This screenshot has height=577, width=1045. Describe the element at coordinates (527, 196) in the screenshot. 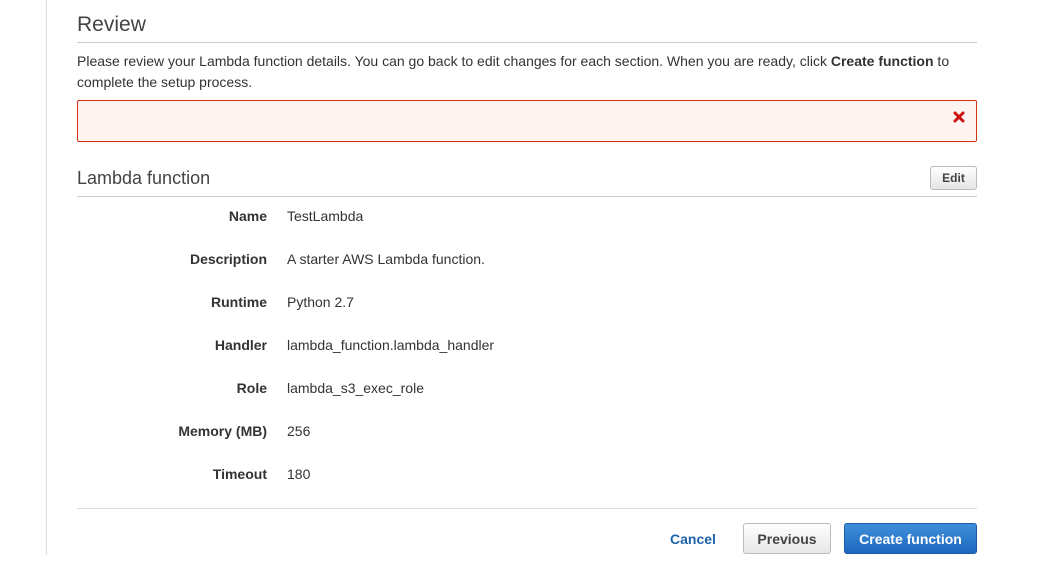

I see `section-divider` at that location.